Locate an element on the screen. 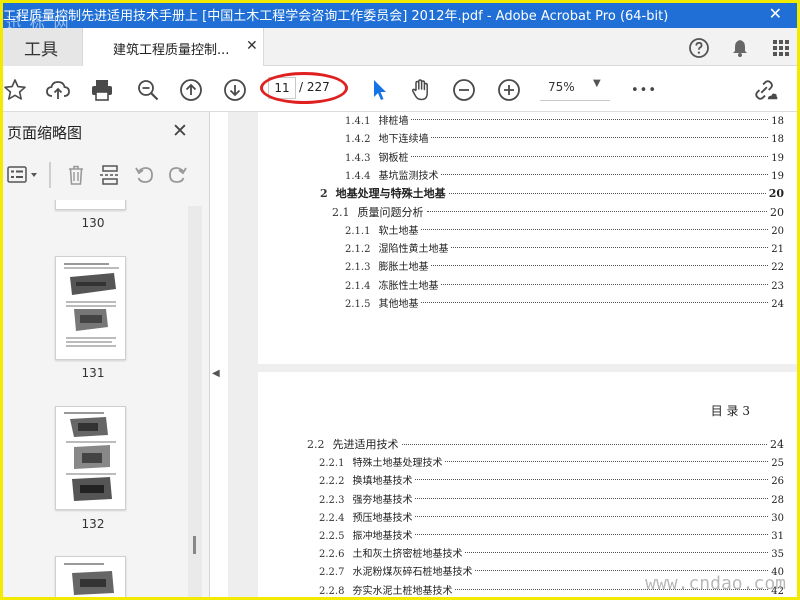 Image resolution: width=800 pixels, height=600 pixels. toc-title: 基坑监测技术 is located at coordinates (408, 176).